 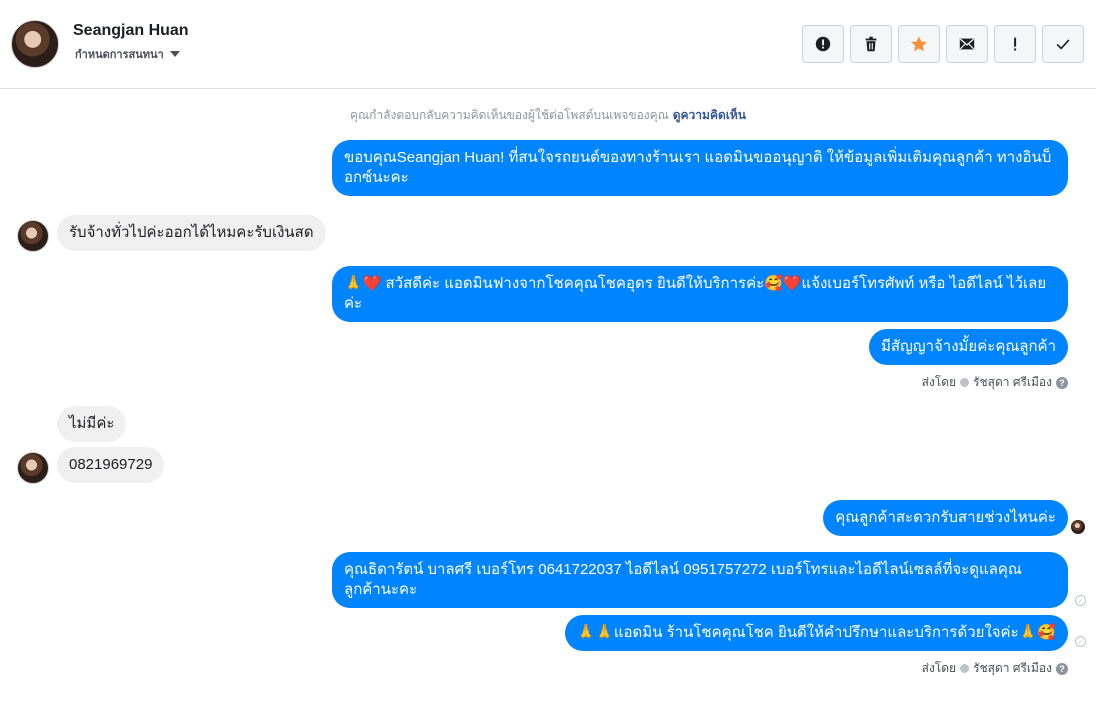 I want to click on mark-unread-button, so click(x=967, y=44).